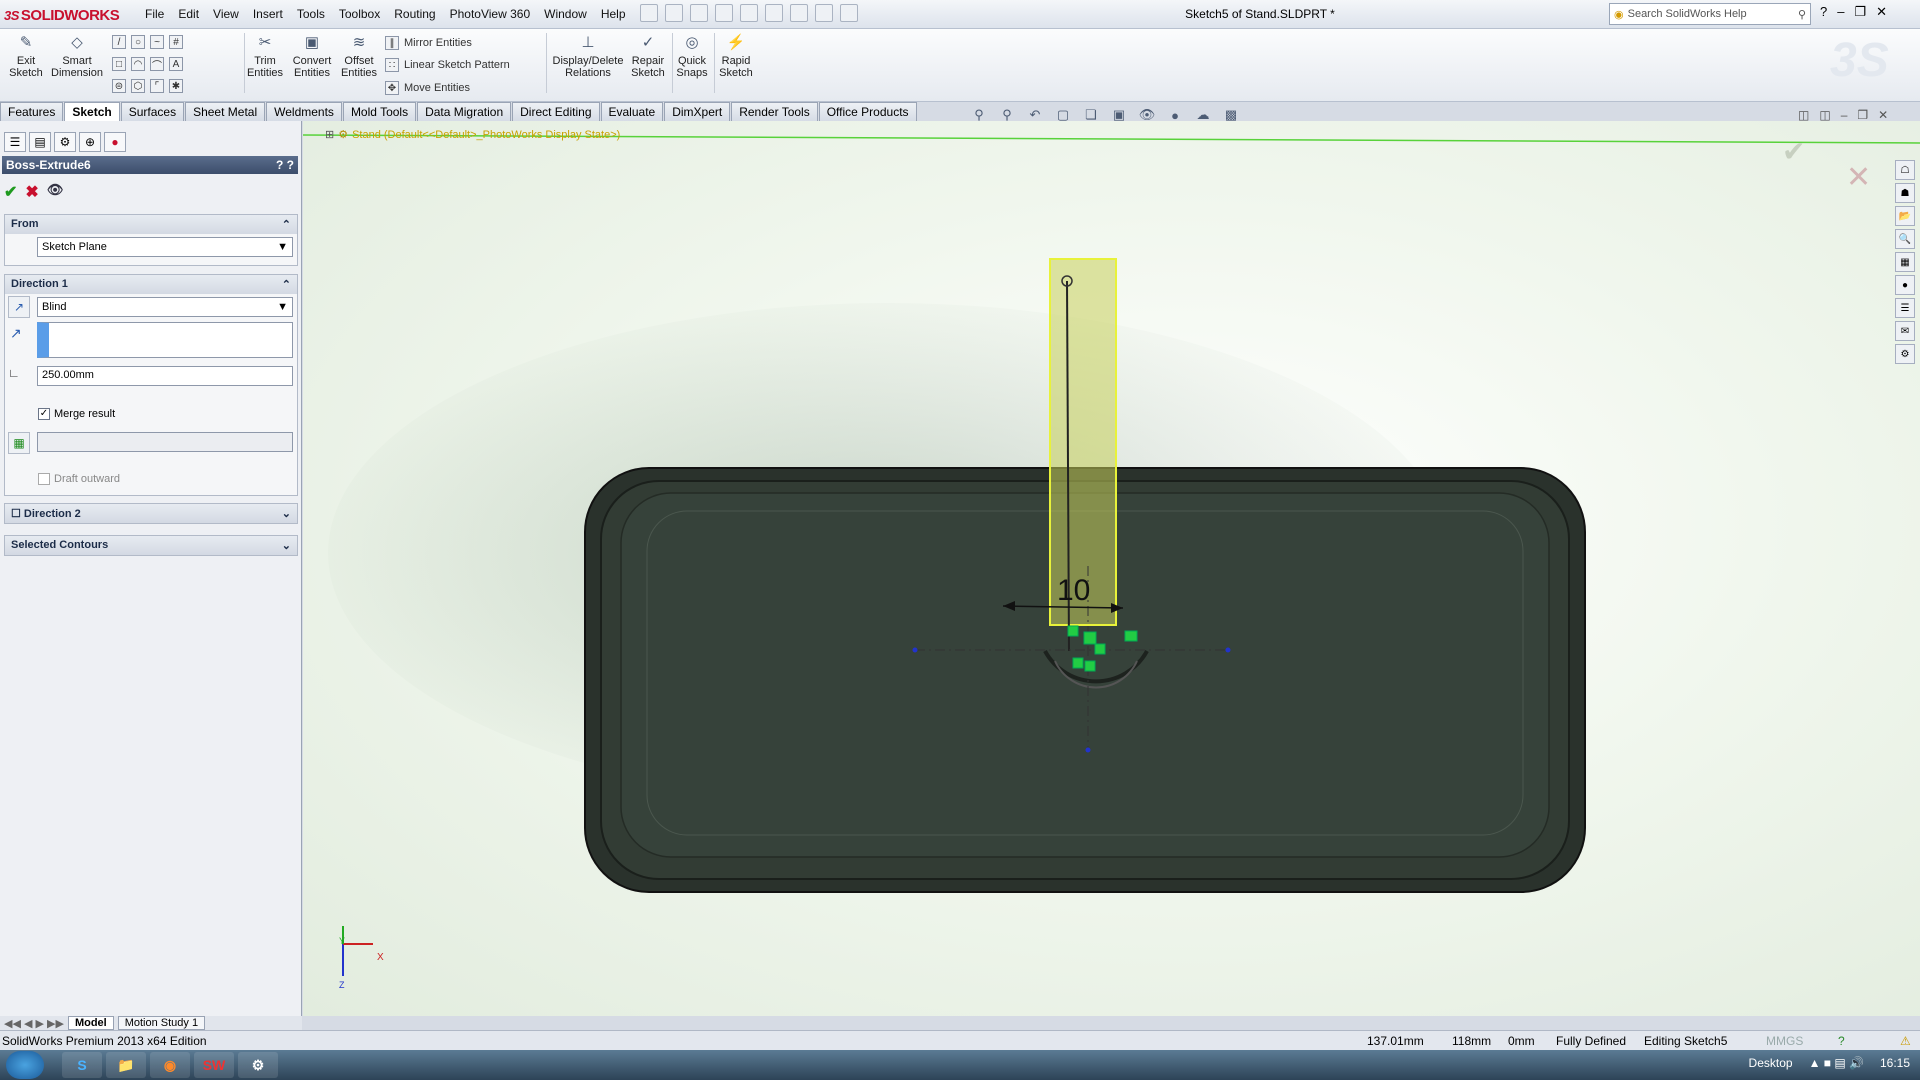 This screenshot has height=1080, width=1920. What do you see at coordinates (649, 13) in the screenshot?
I see `new-icon` at bounding box center [649, 13].